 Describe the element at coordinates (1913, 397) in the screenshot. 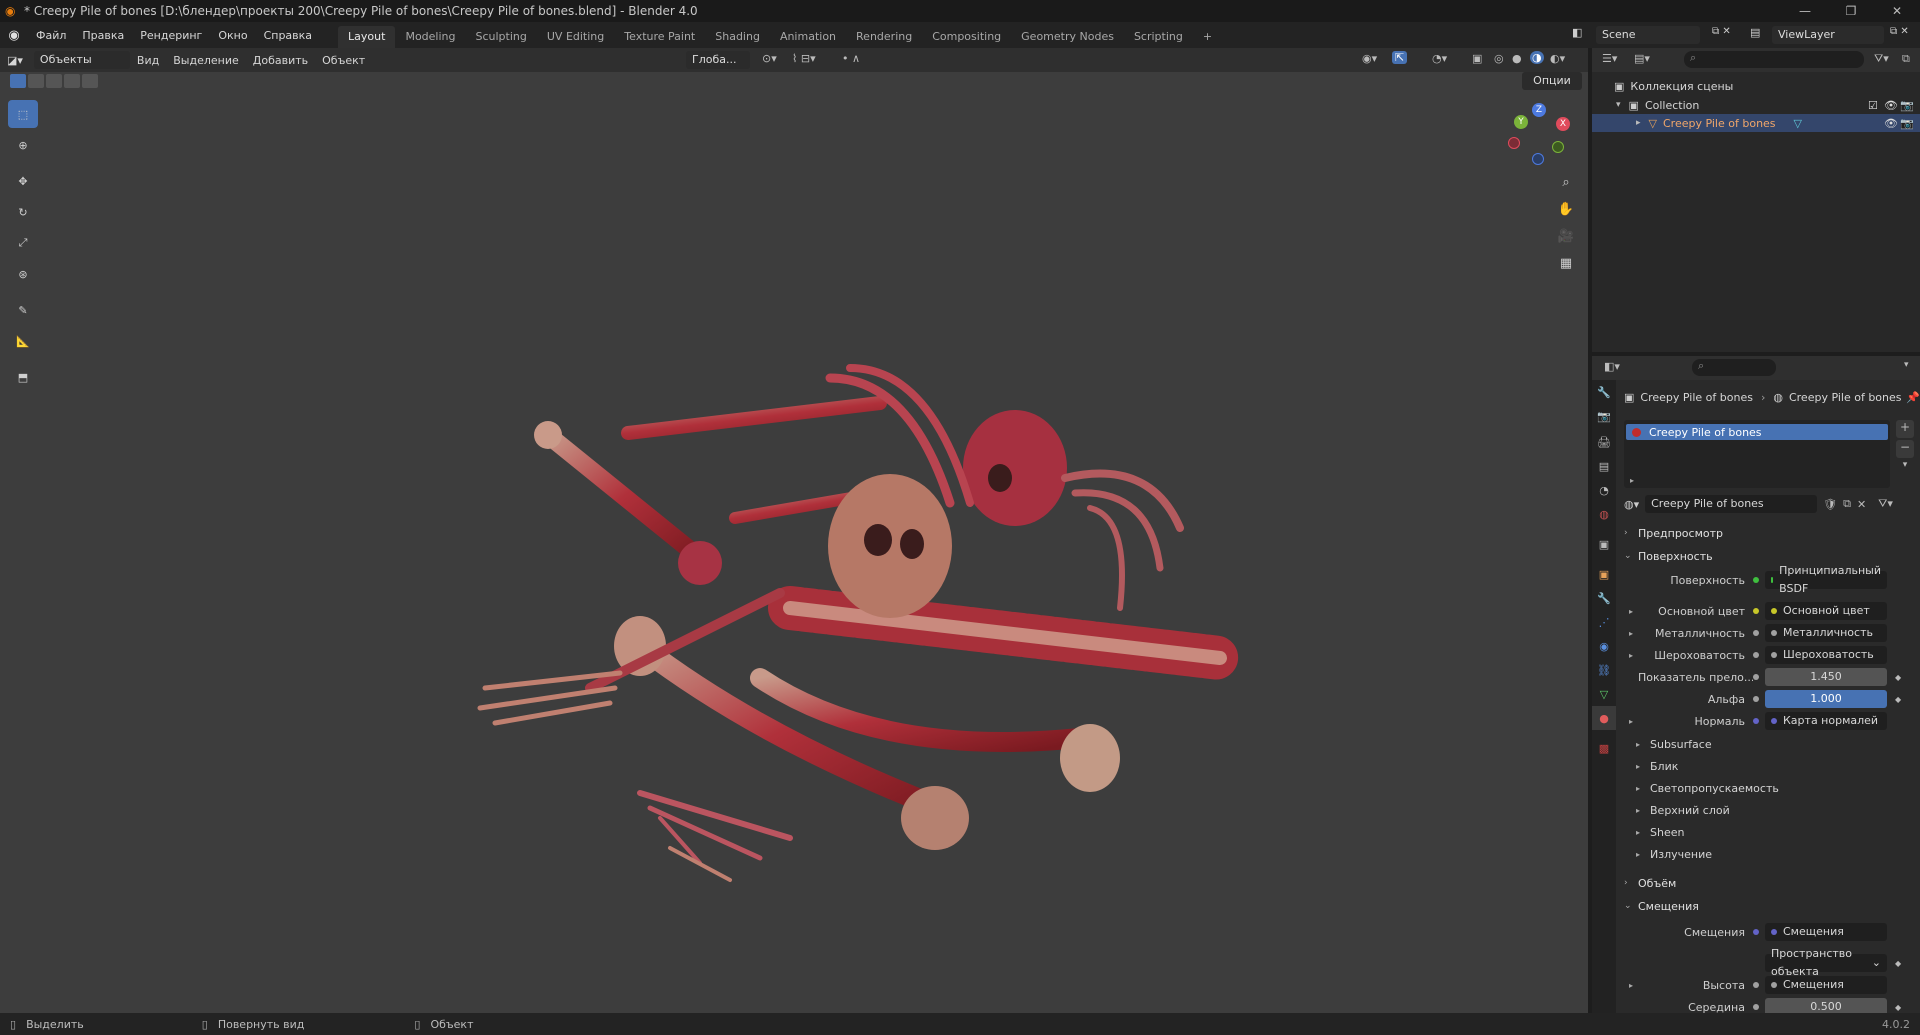

I see `pin-icon: 📌` at that location.